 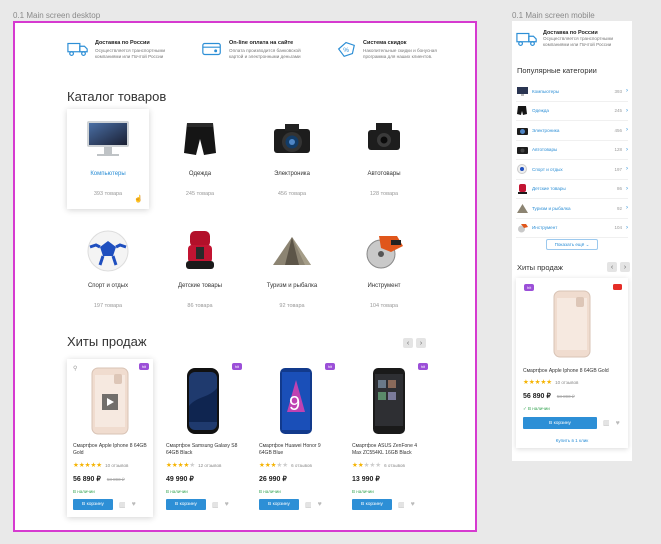 What do you see at coordinates (346, 49) in the screenshot?
I see `discount-icon: %` at bounding box center [346, 49].